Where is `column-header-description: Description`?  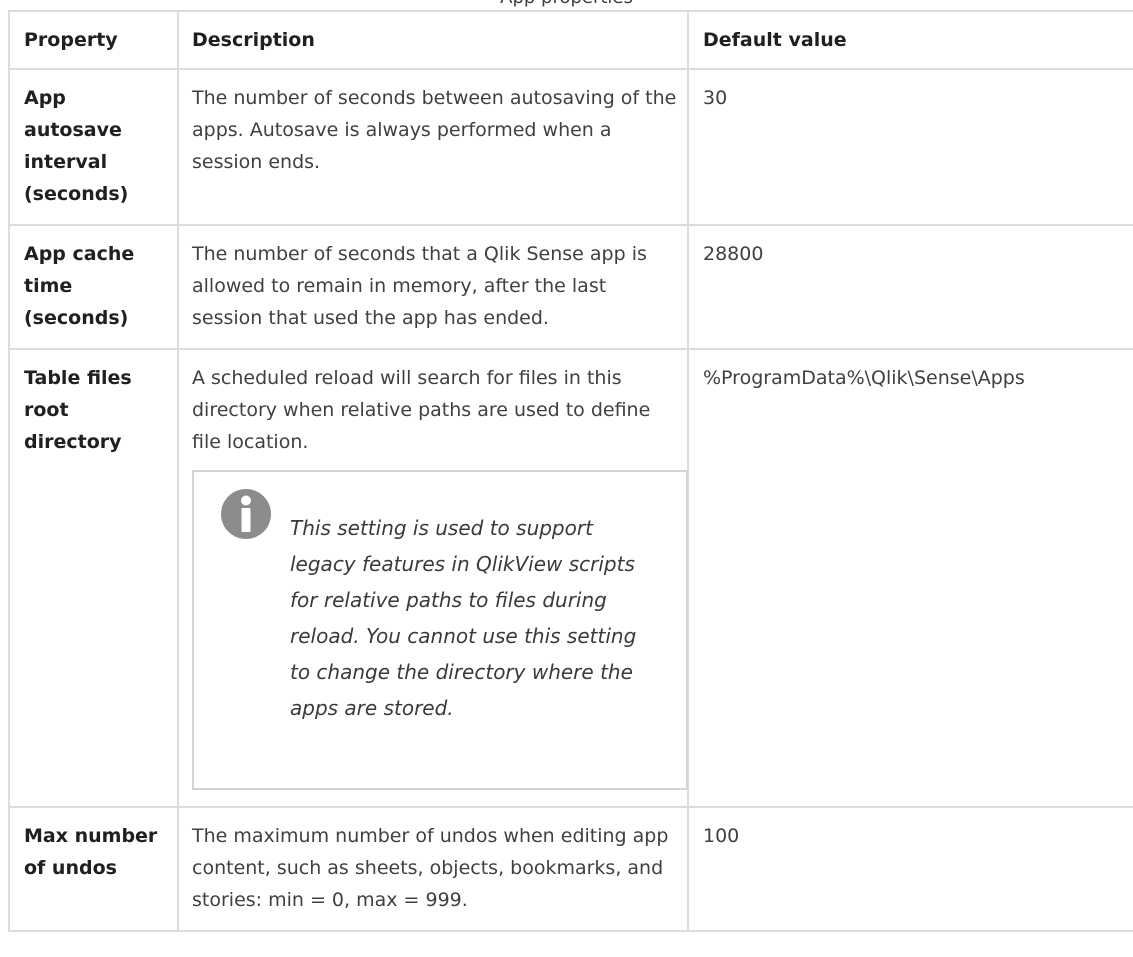 column-header-description: Description is located at coordinates (433, 40).